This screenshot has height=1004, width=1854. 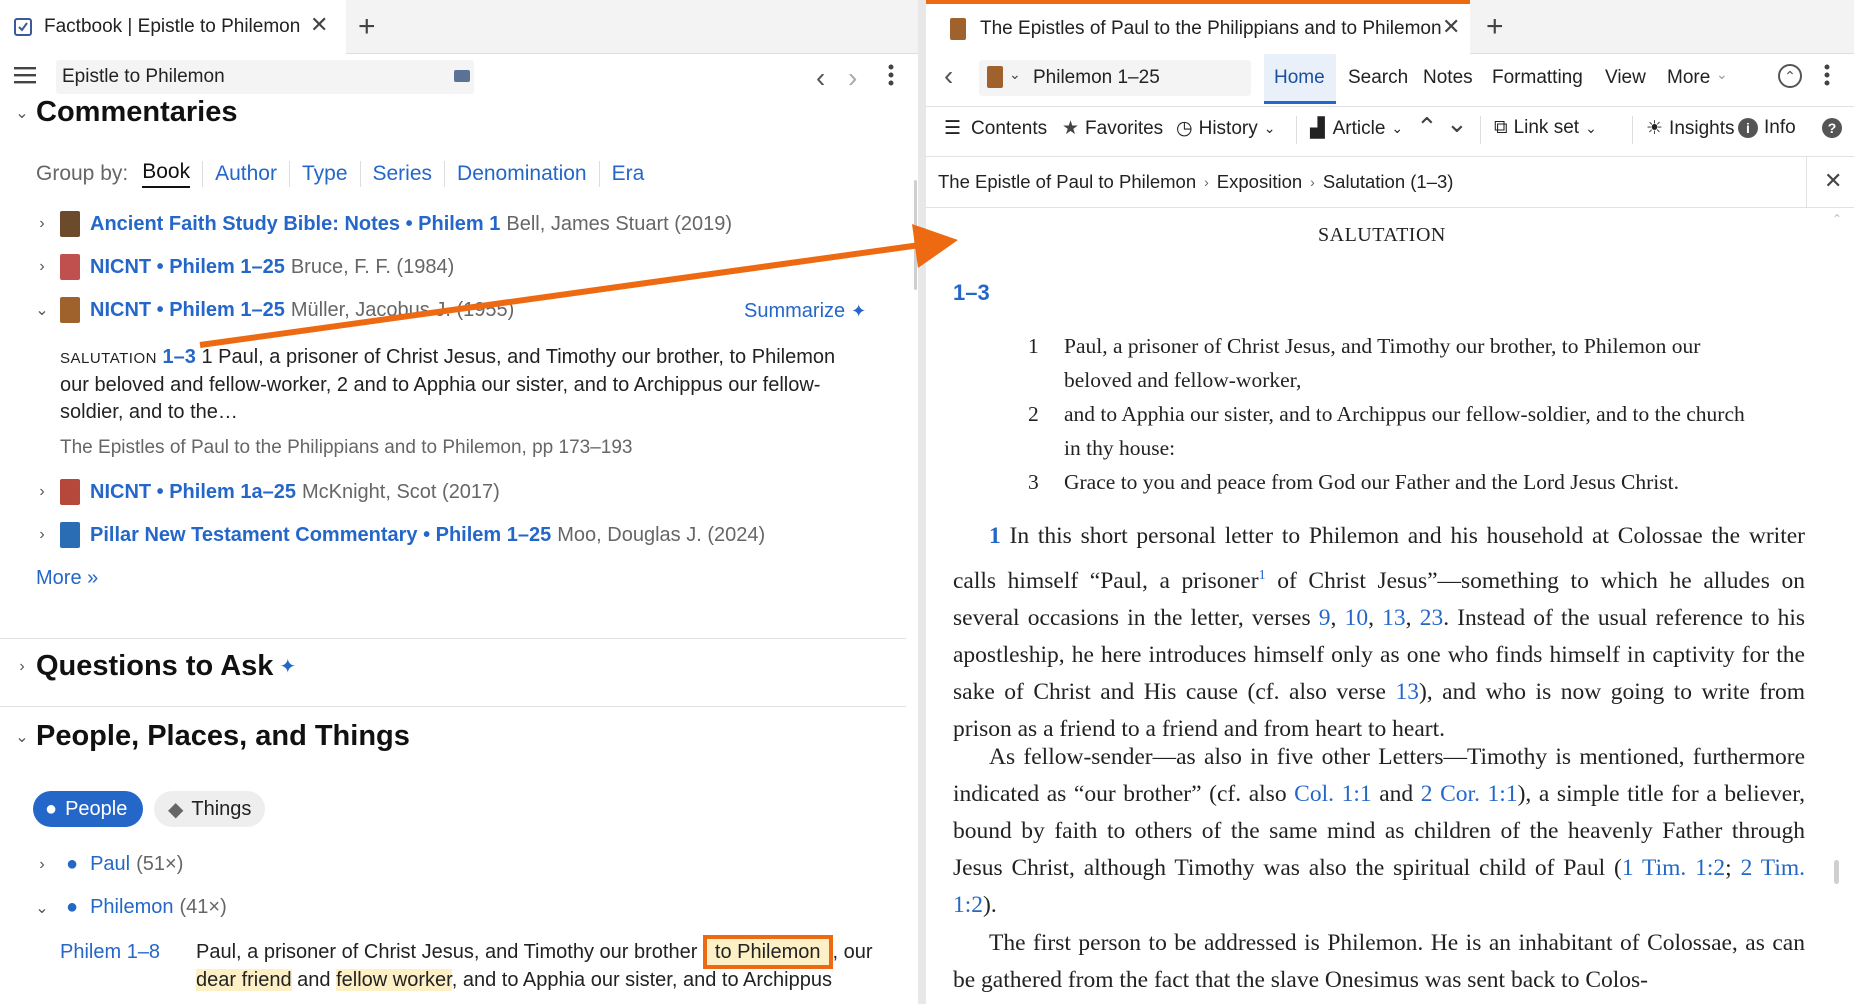 What do you see at coordinates (915, 235) in the screenshot?
I see `left-scrollbar` at bounding box center [915, 235].